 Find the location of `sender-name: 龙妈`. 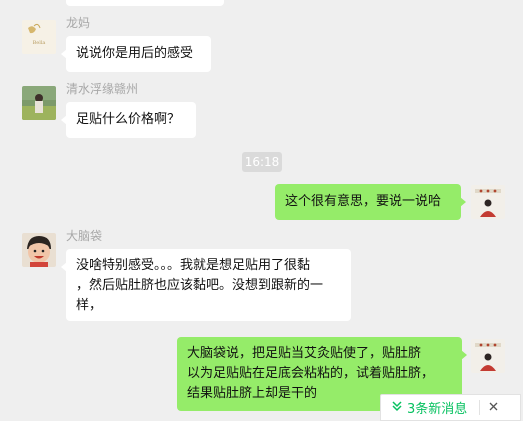

sender-name: 龙妈 is located at coordinates (78, 23).